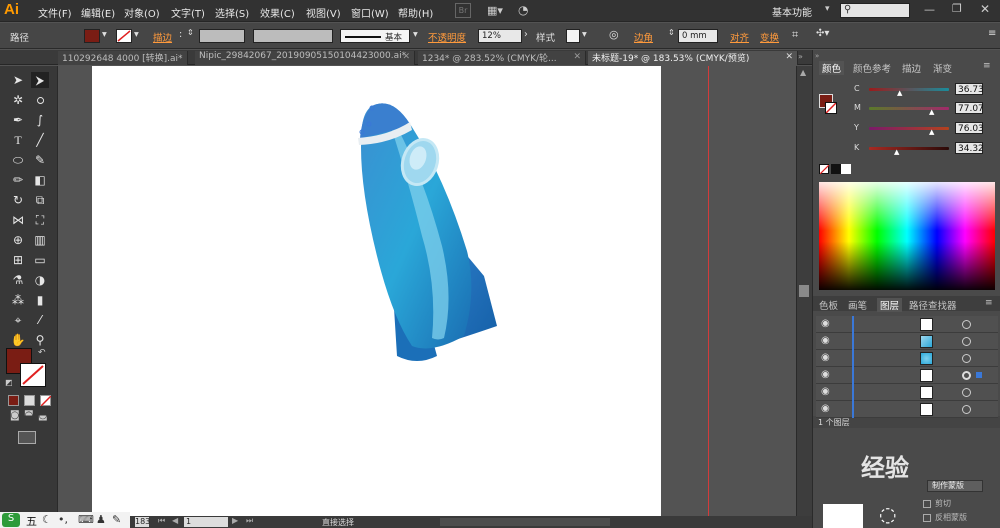  I want to click on symbol-sprayer-tool-icon: ⁂, so click(18, 300).